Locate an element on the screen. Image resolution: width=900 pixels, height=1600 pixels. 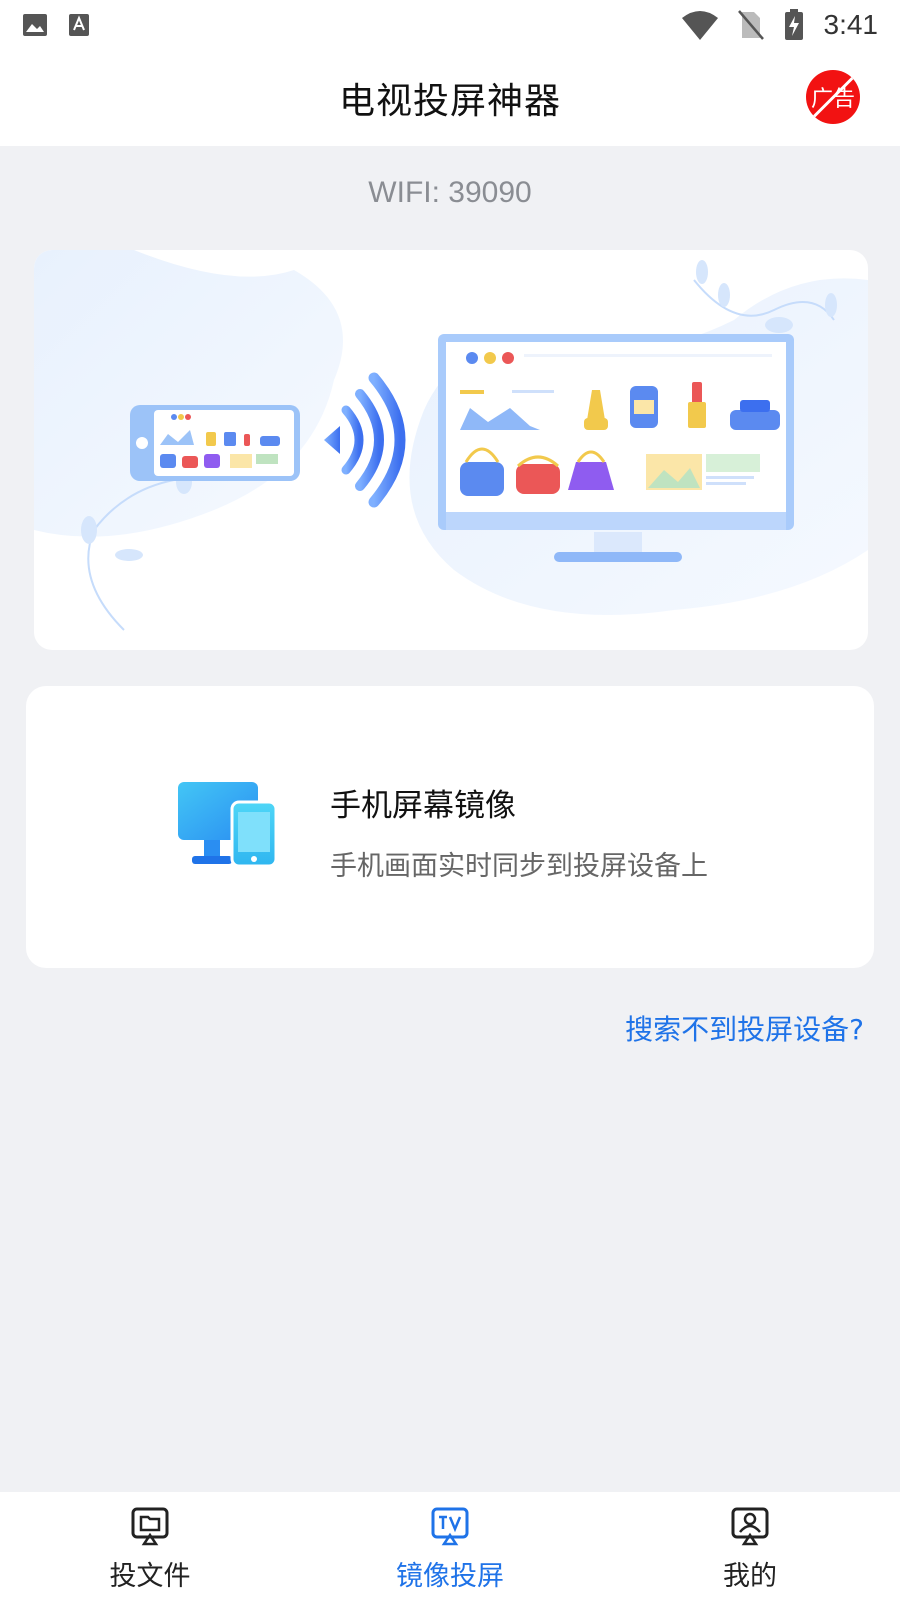
ad-free-button: 广告 is located at coordinates (833, 97).